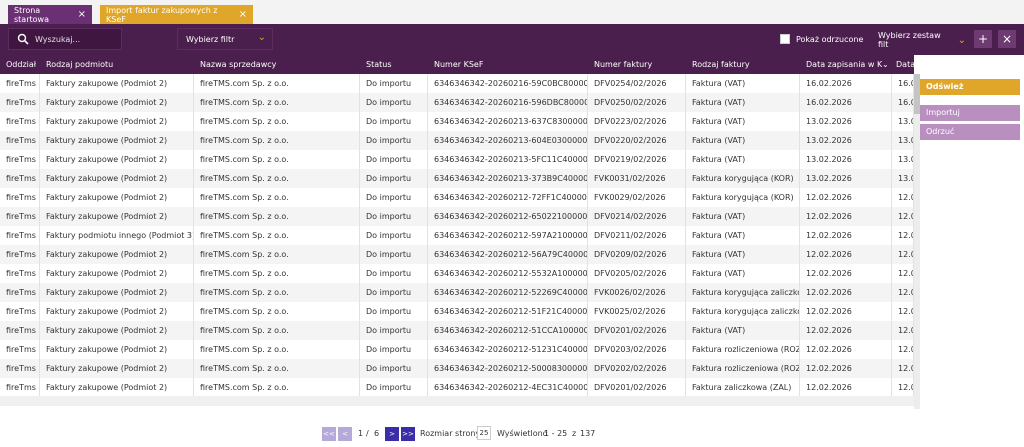 The height and width of the screenshot is (447, 1024). Describe the element at coordinates (637, 330) in the screenshot. I see `invoice-number-cell: DFV0201/02/2026` at that location.